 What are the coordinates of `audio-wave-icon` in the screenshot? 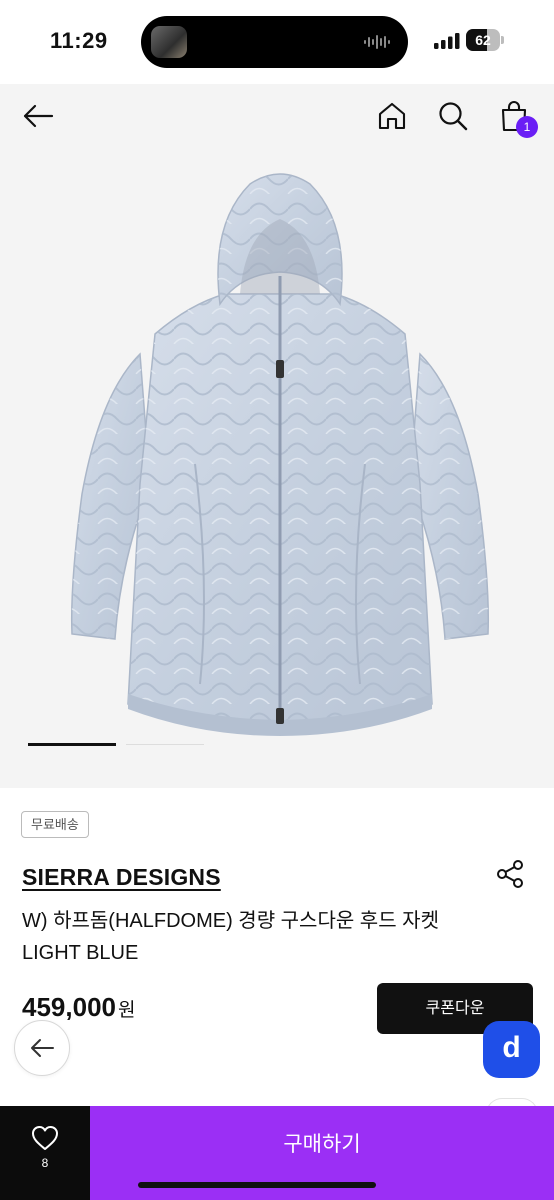 It's located at (377, 42).